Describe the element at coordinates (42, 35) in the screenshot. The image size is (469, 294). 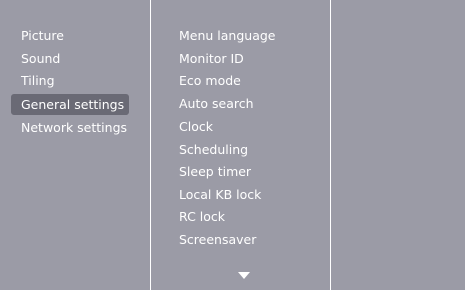
I see `menu-item-picture: Picture` at that location.